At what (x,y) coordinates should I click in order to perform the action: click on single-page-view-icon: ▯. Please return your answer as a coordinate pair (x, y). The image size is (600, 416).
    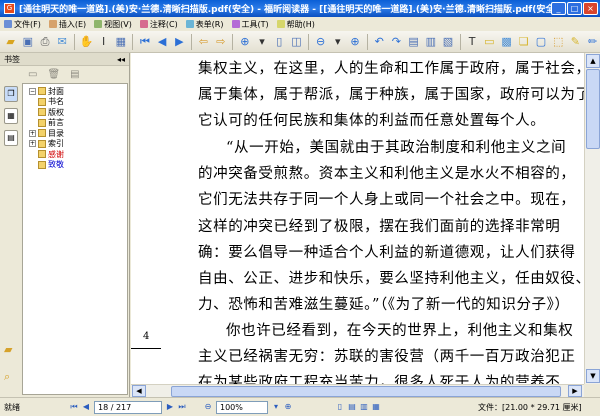
    Looking at the image, I should click on (340, 407).